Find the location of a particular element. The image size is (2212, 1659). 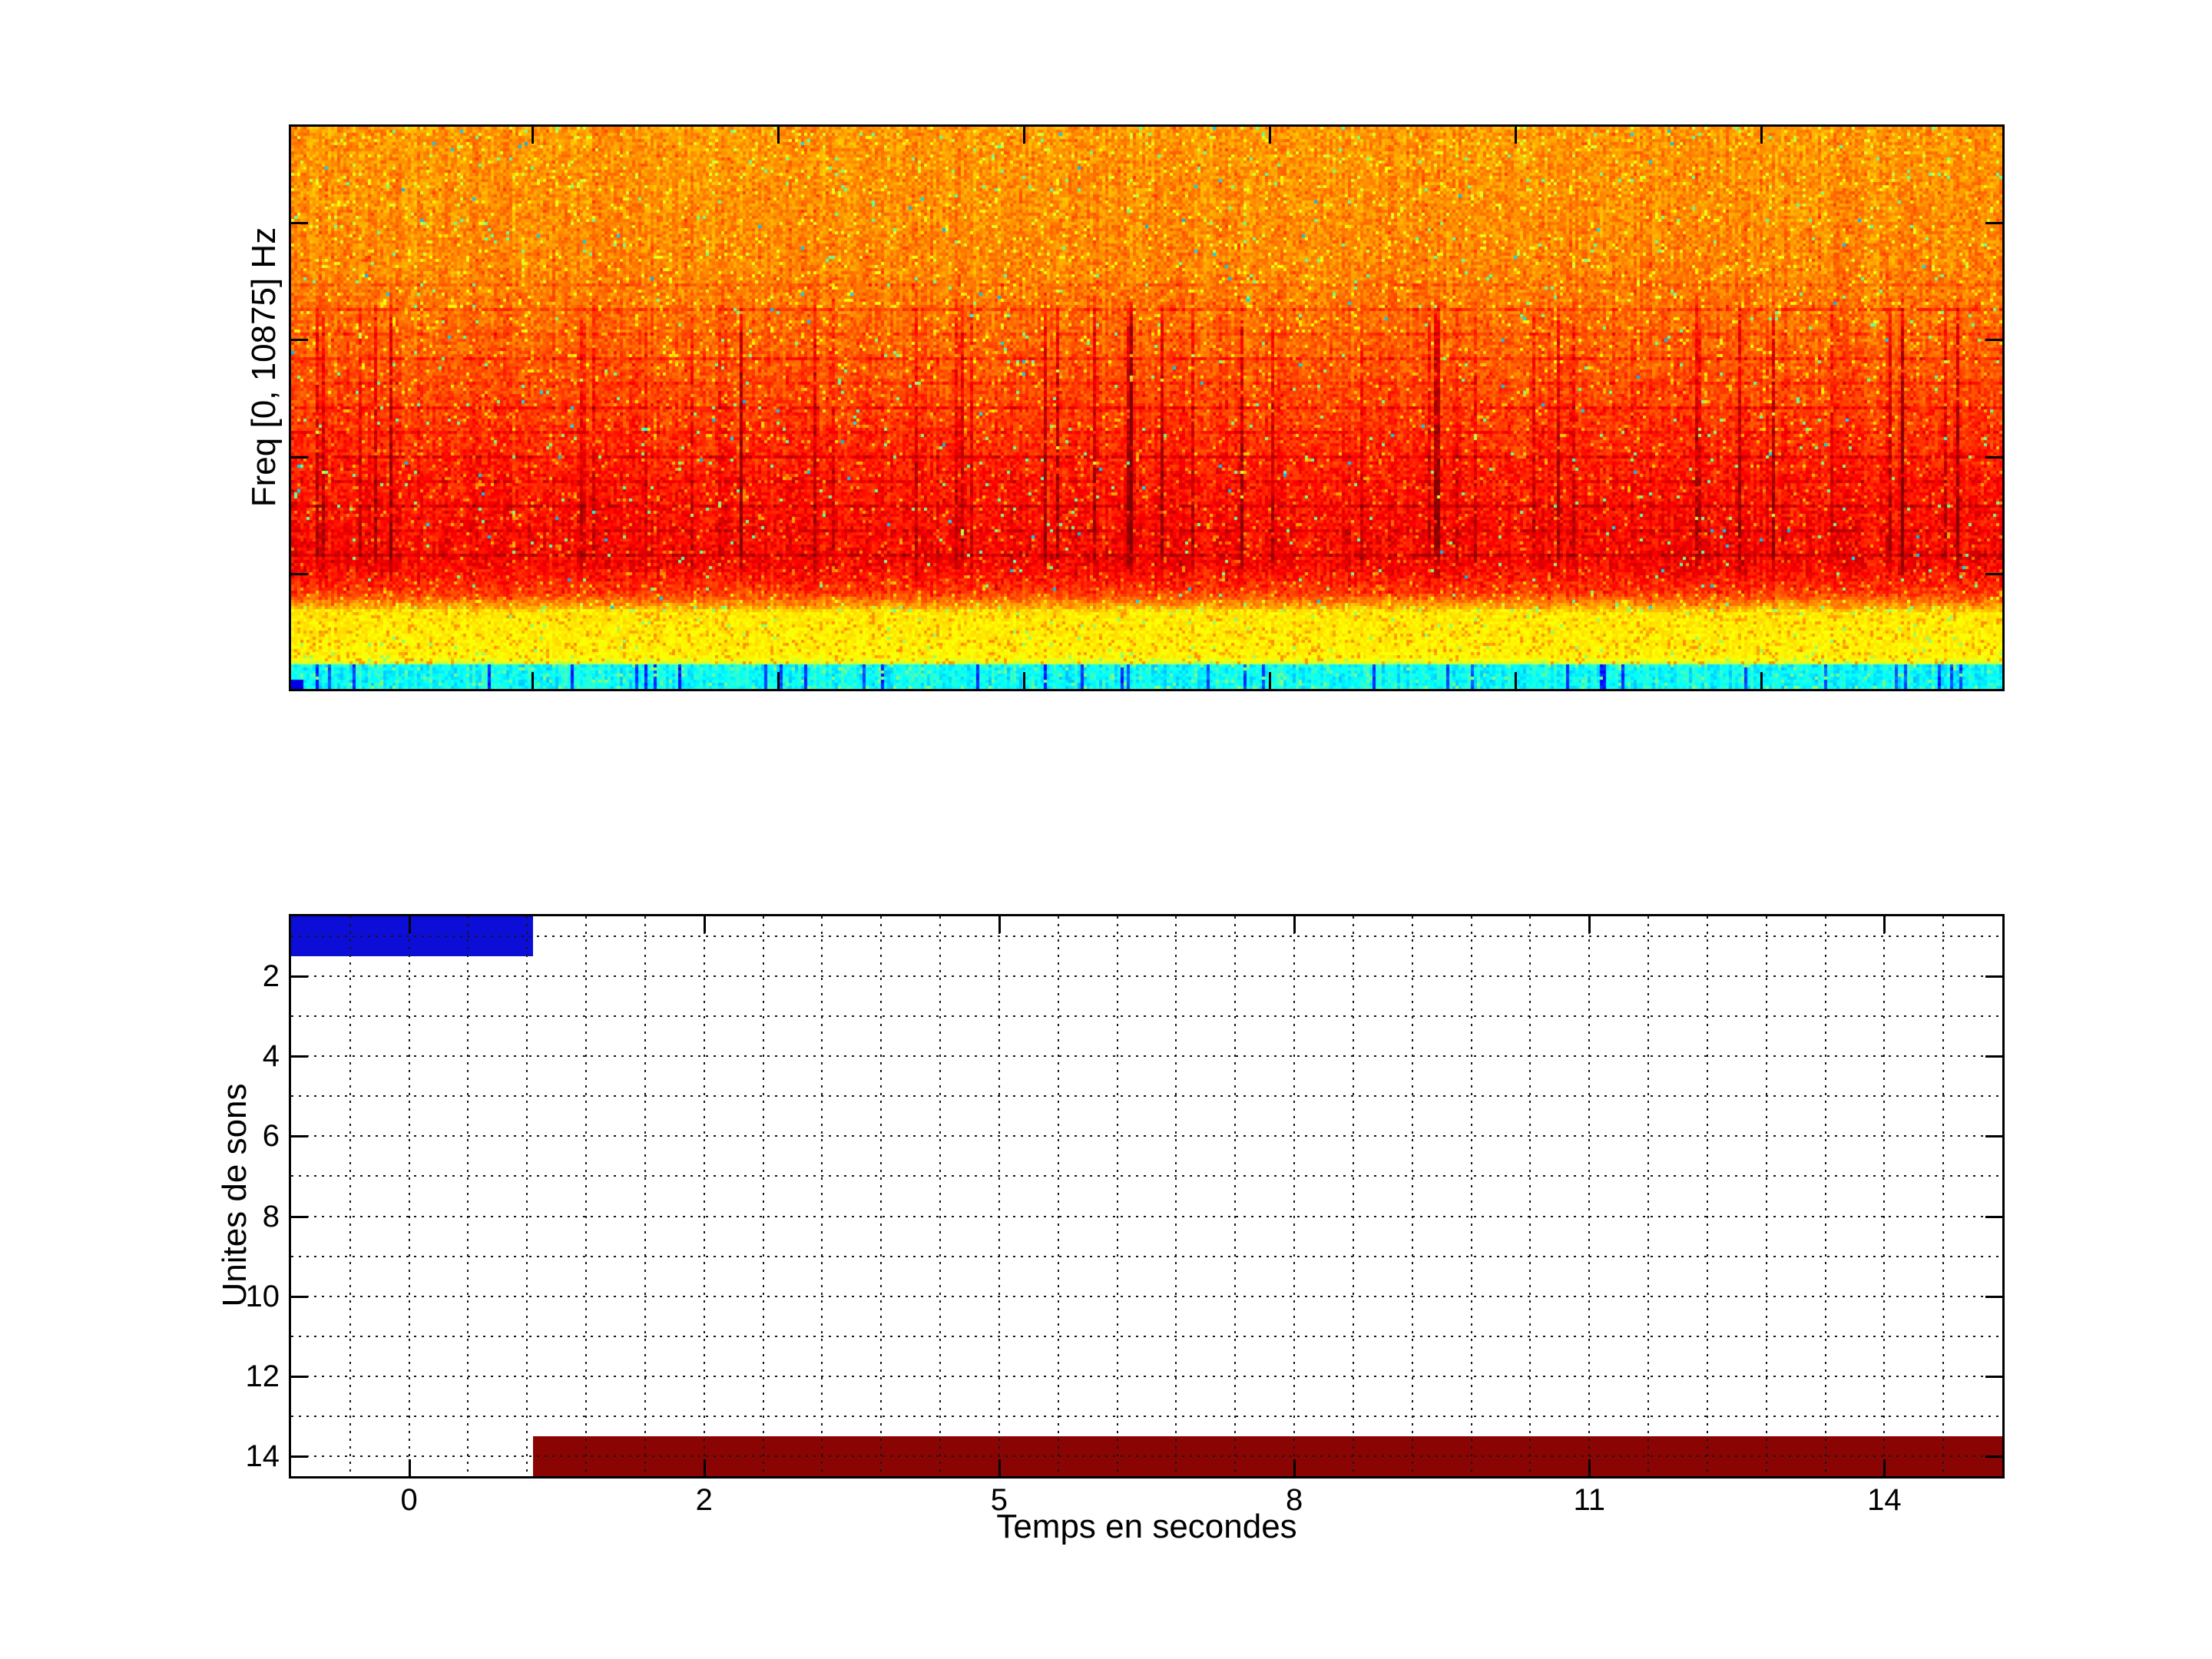

bar-ylabel: Unites de sons is located at coordinates (234, 1195).